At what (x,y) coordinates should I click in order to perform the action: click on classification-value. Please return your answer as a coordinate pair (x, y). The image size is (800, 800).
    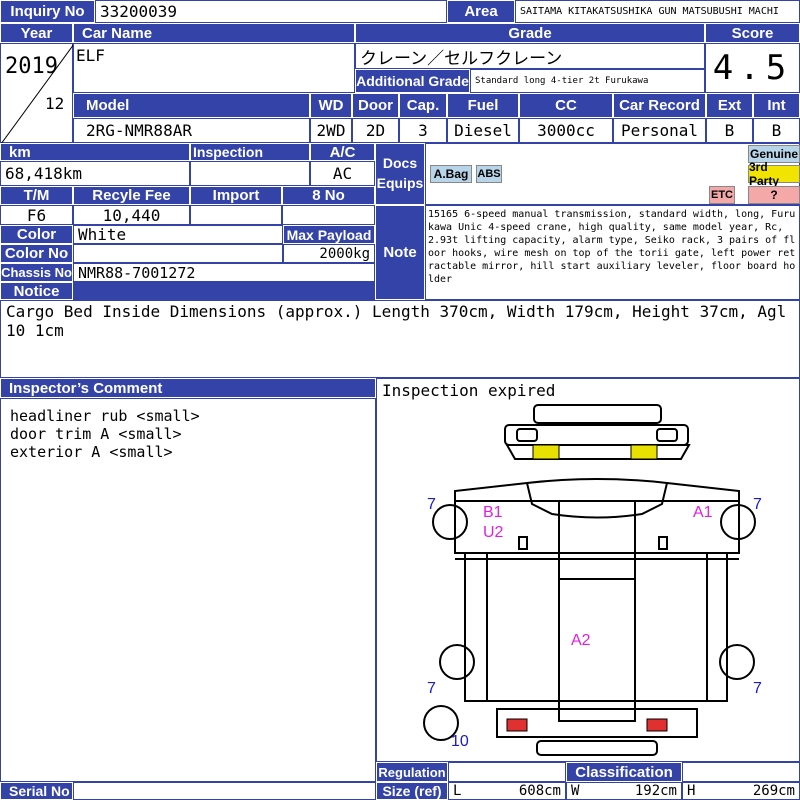
    Looking at the image, I should click on (741, 772).